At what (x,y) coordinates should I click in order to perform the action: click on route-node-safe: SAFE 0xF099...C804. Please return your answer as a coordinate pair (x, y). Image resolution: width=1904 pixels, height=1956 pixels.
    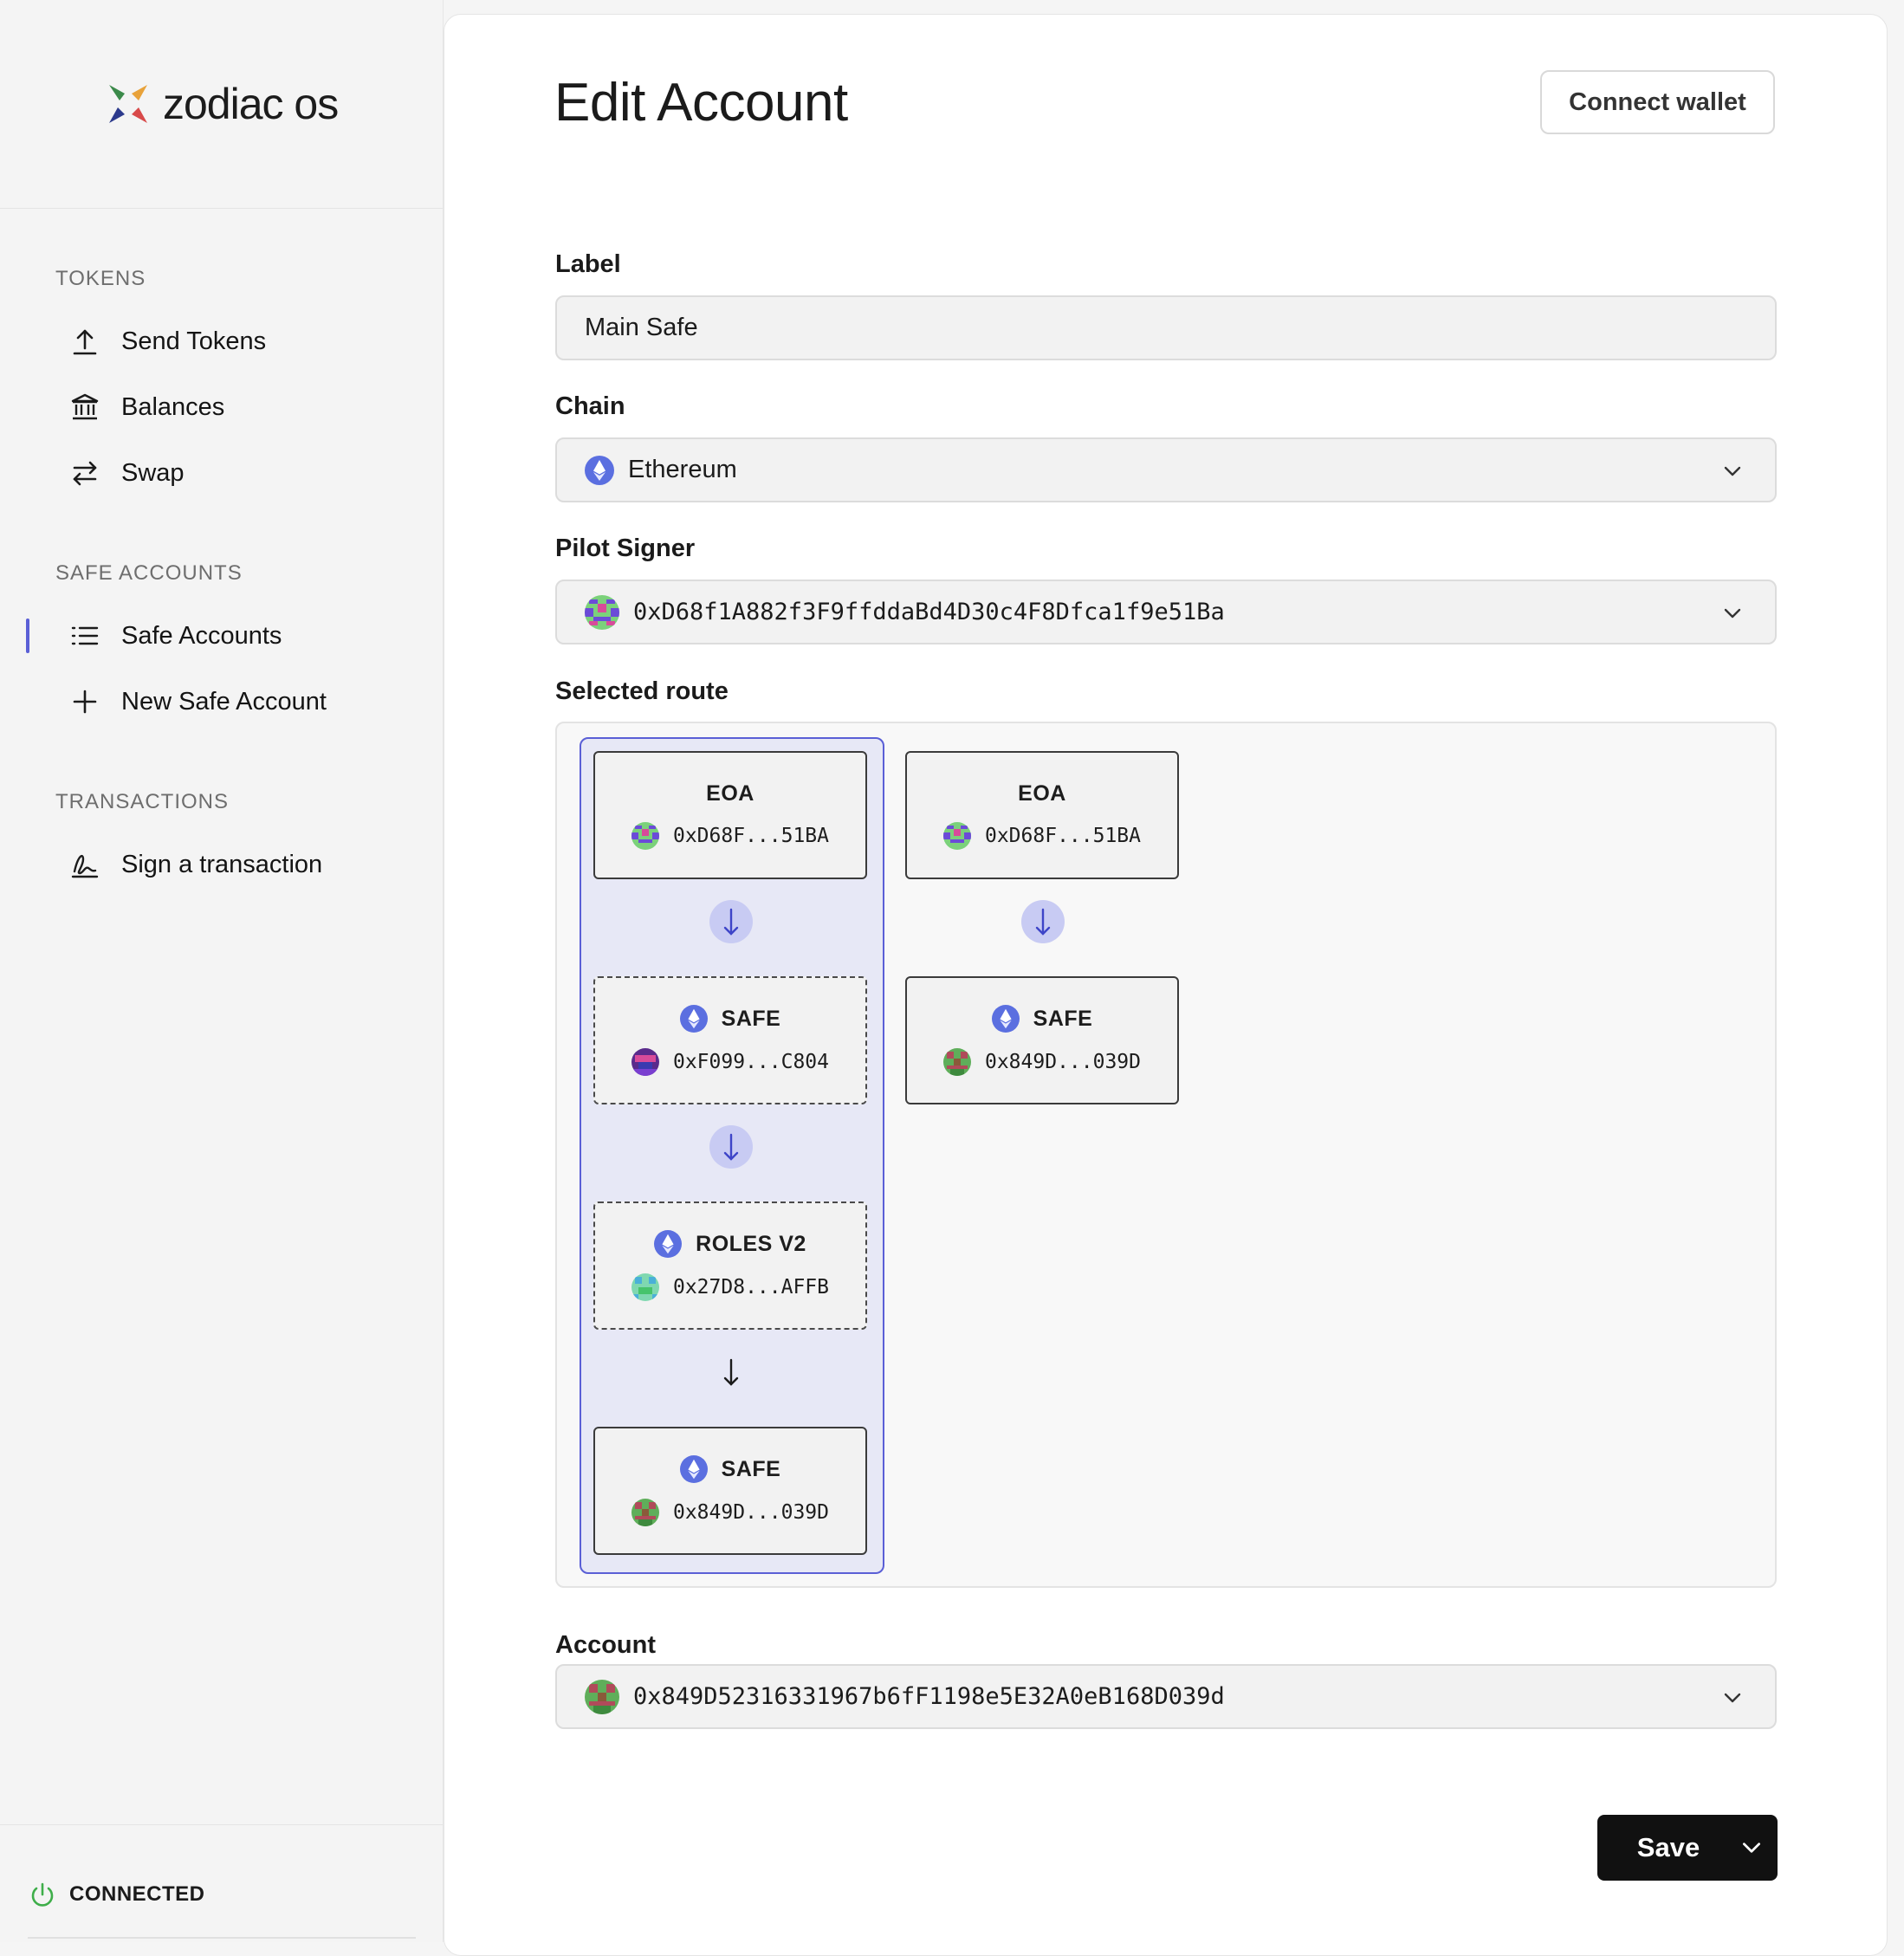
    Looking at the image, I should click on (730, 1040).